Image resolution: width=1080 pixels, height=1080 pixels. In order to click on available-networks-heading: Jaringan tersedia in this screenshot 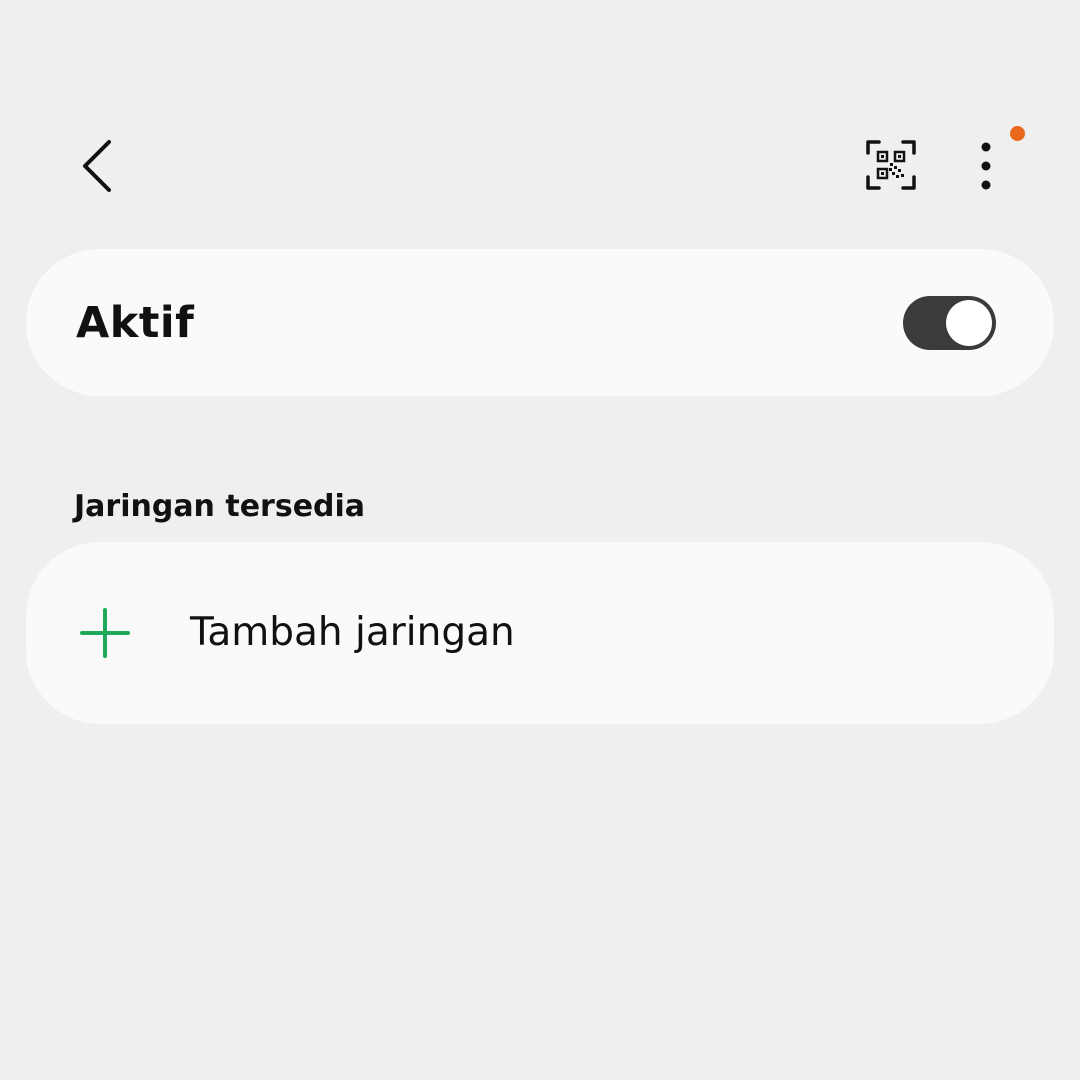, I will do `click(220, 506)`.